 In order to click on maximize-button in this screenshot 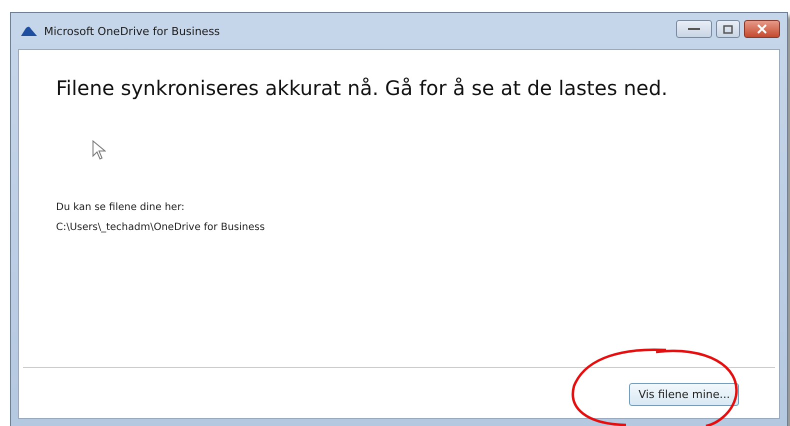, I will do `click(728, 29)`.